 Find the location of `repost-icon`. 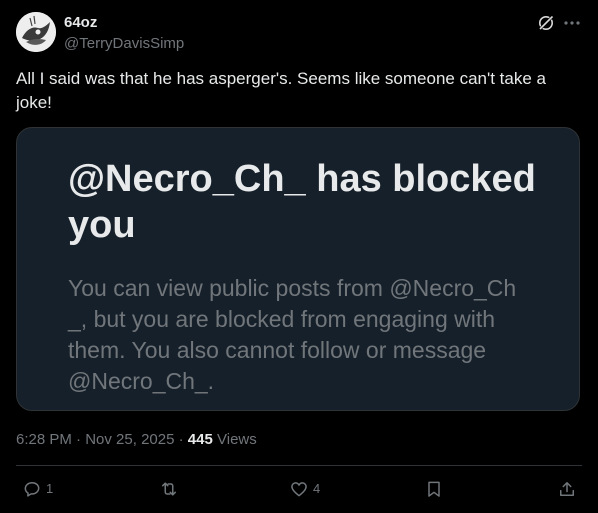

repost-icon is located at coordinates (169, 489).